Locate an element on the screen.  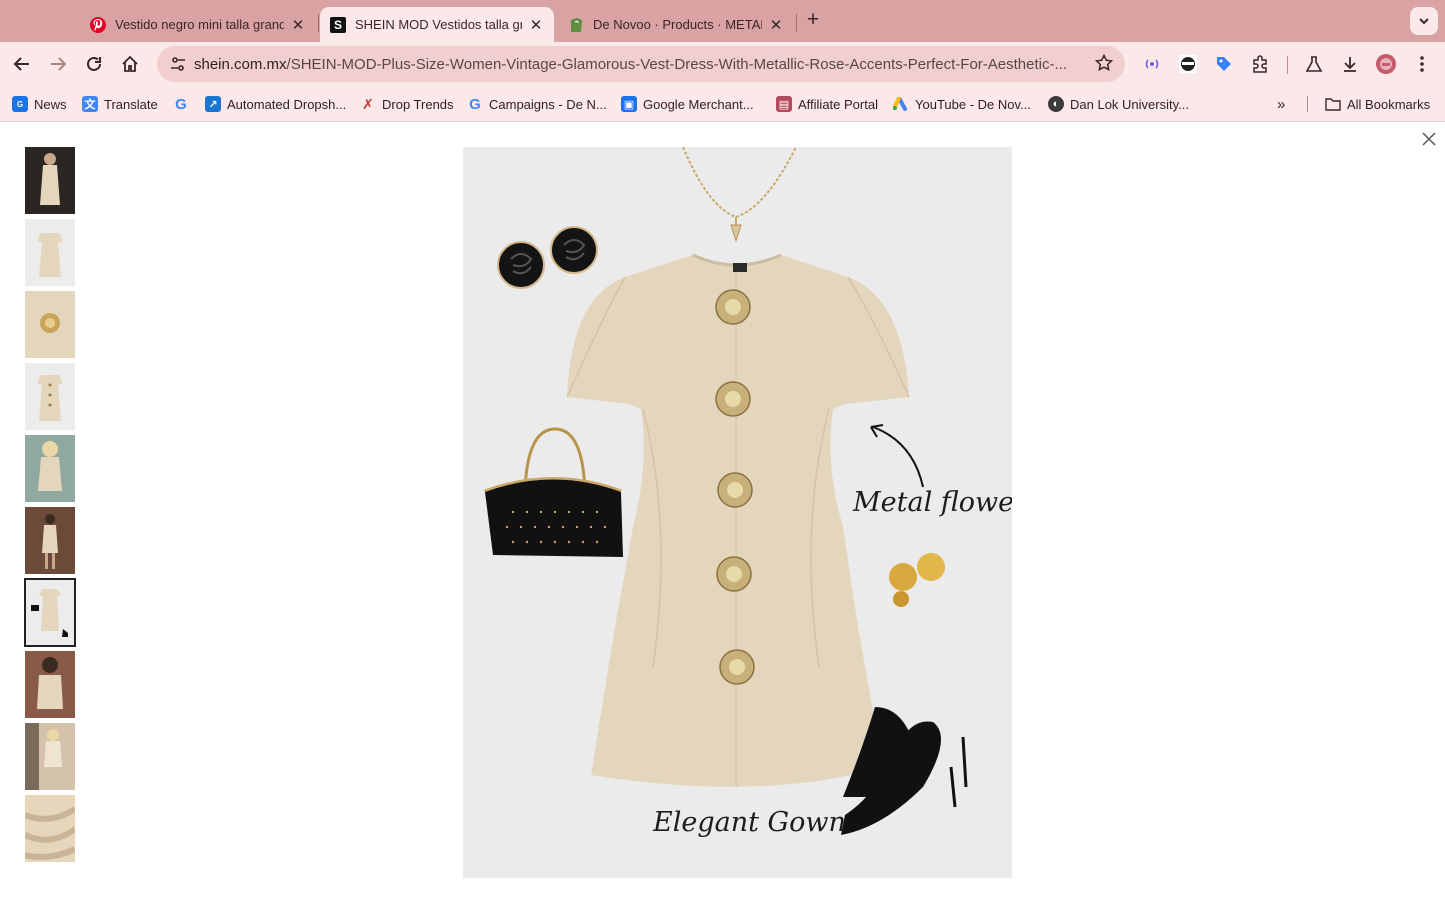
bookmark-star-icon is located at coordinates (1104, 65).